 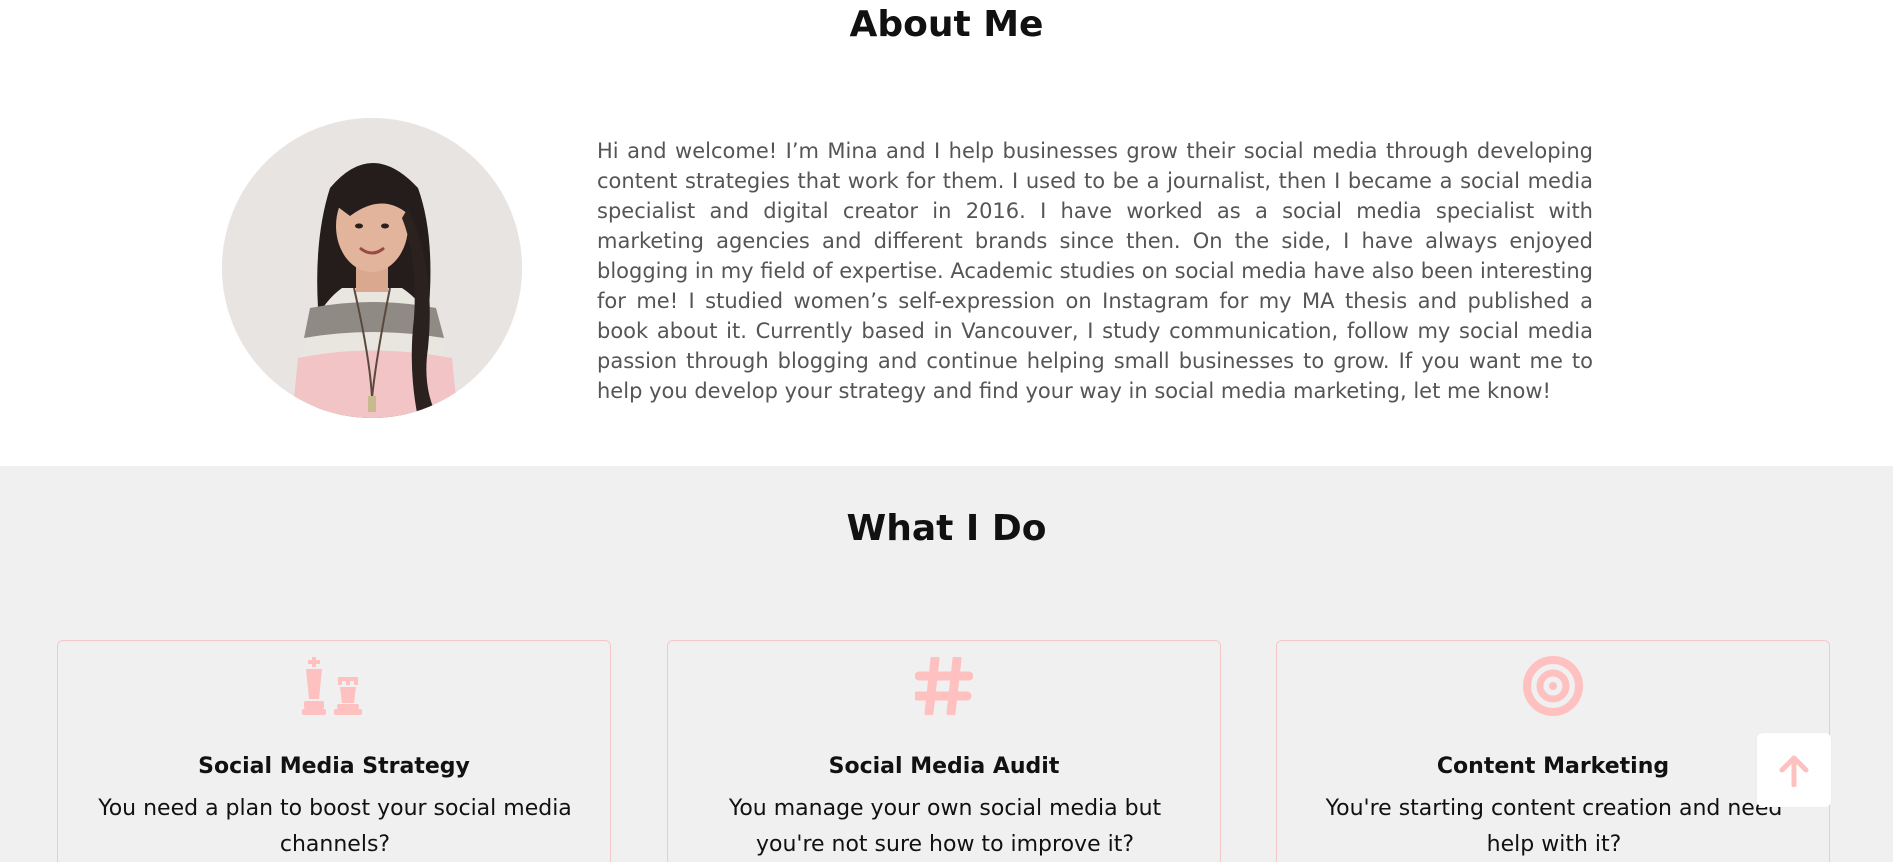 I want to click on hashtag-icon, so click(x=944, y=686).